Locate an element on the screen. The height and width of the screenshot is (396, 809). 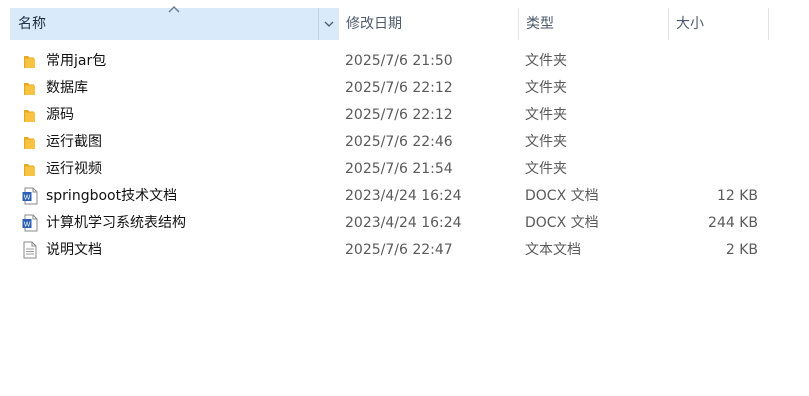
file-name: 常用jar包 is located at coordinates (76, 61).